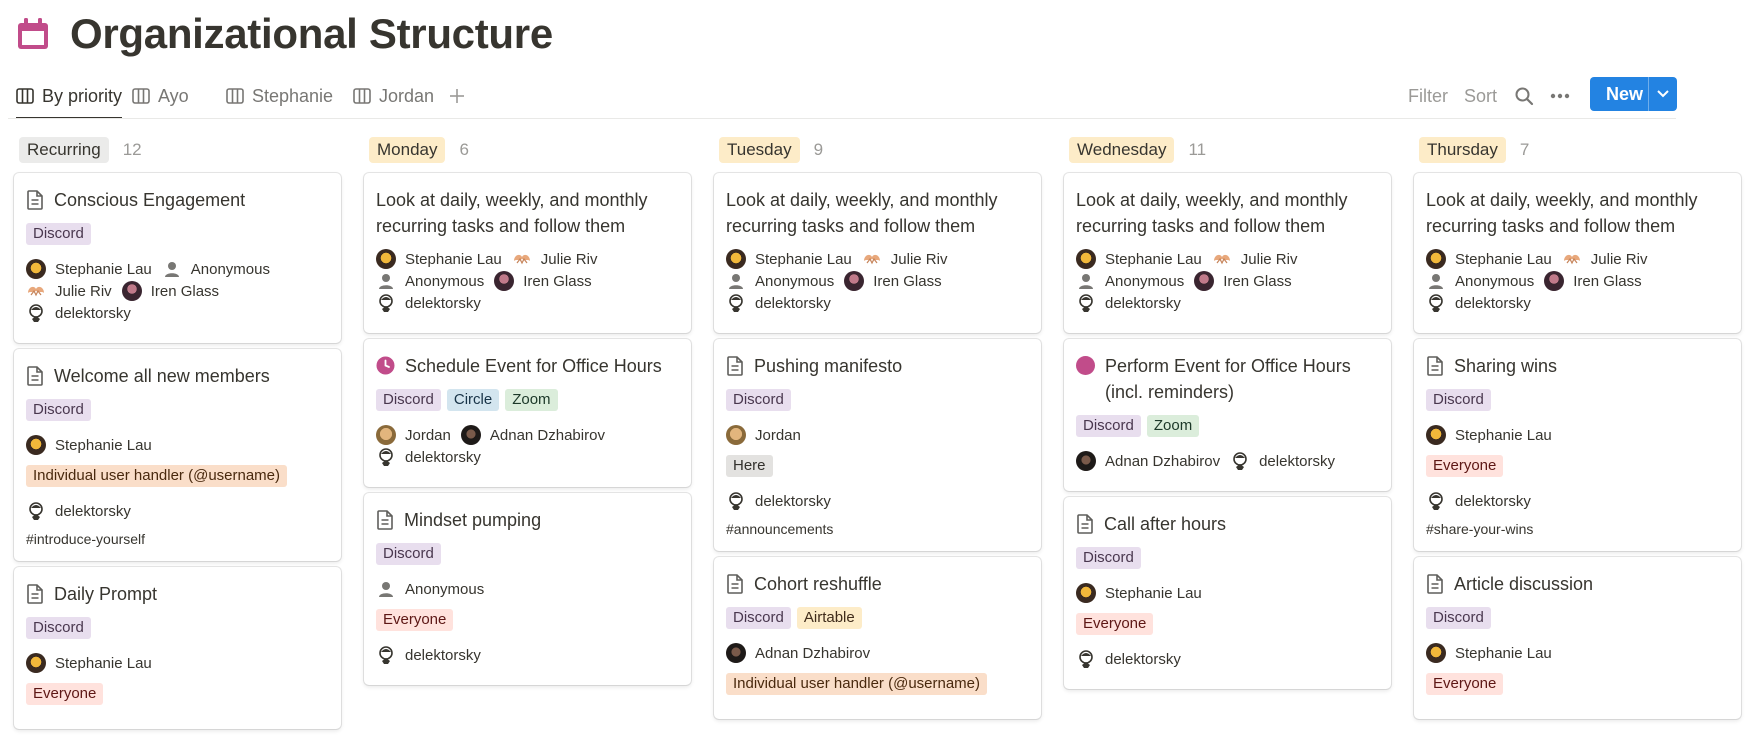  What do you see at coordinates (1462, 150) in the screenshot?
I see `column-label: Thursday` at bounding box center [1462, 150].